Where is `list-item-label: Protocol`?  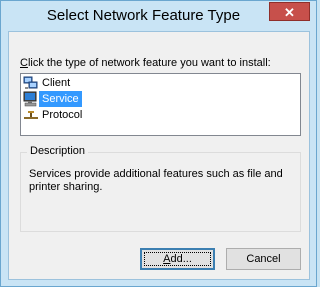 list-item-label: Protocol is located at coordinates (62, 115).